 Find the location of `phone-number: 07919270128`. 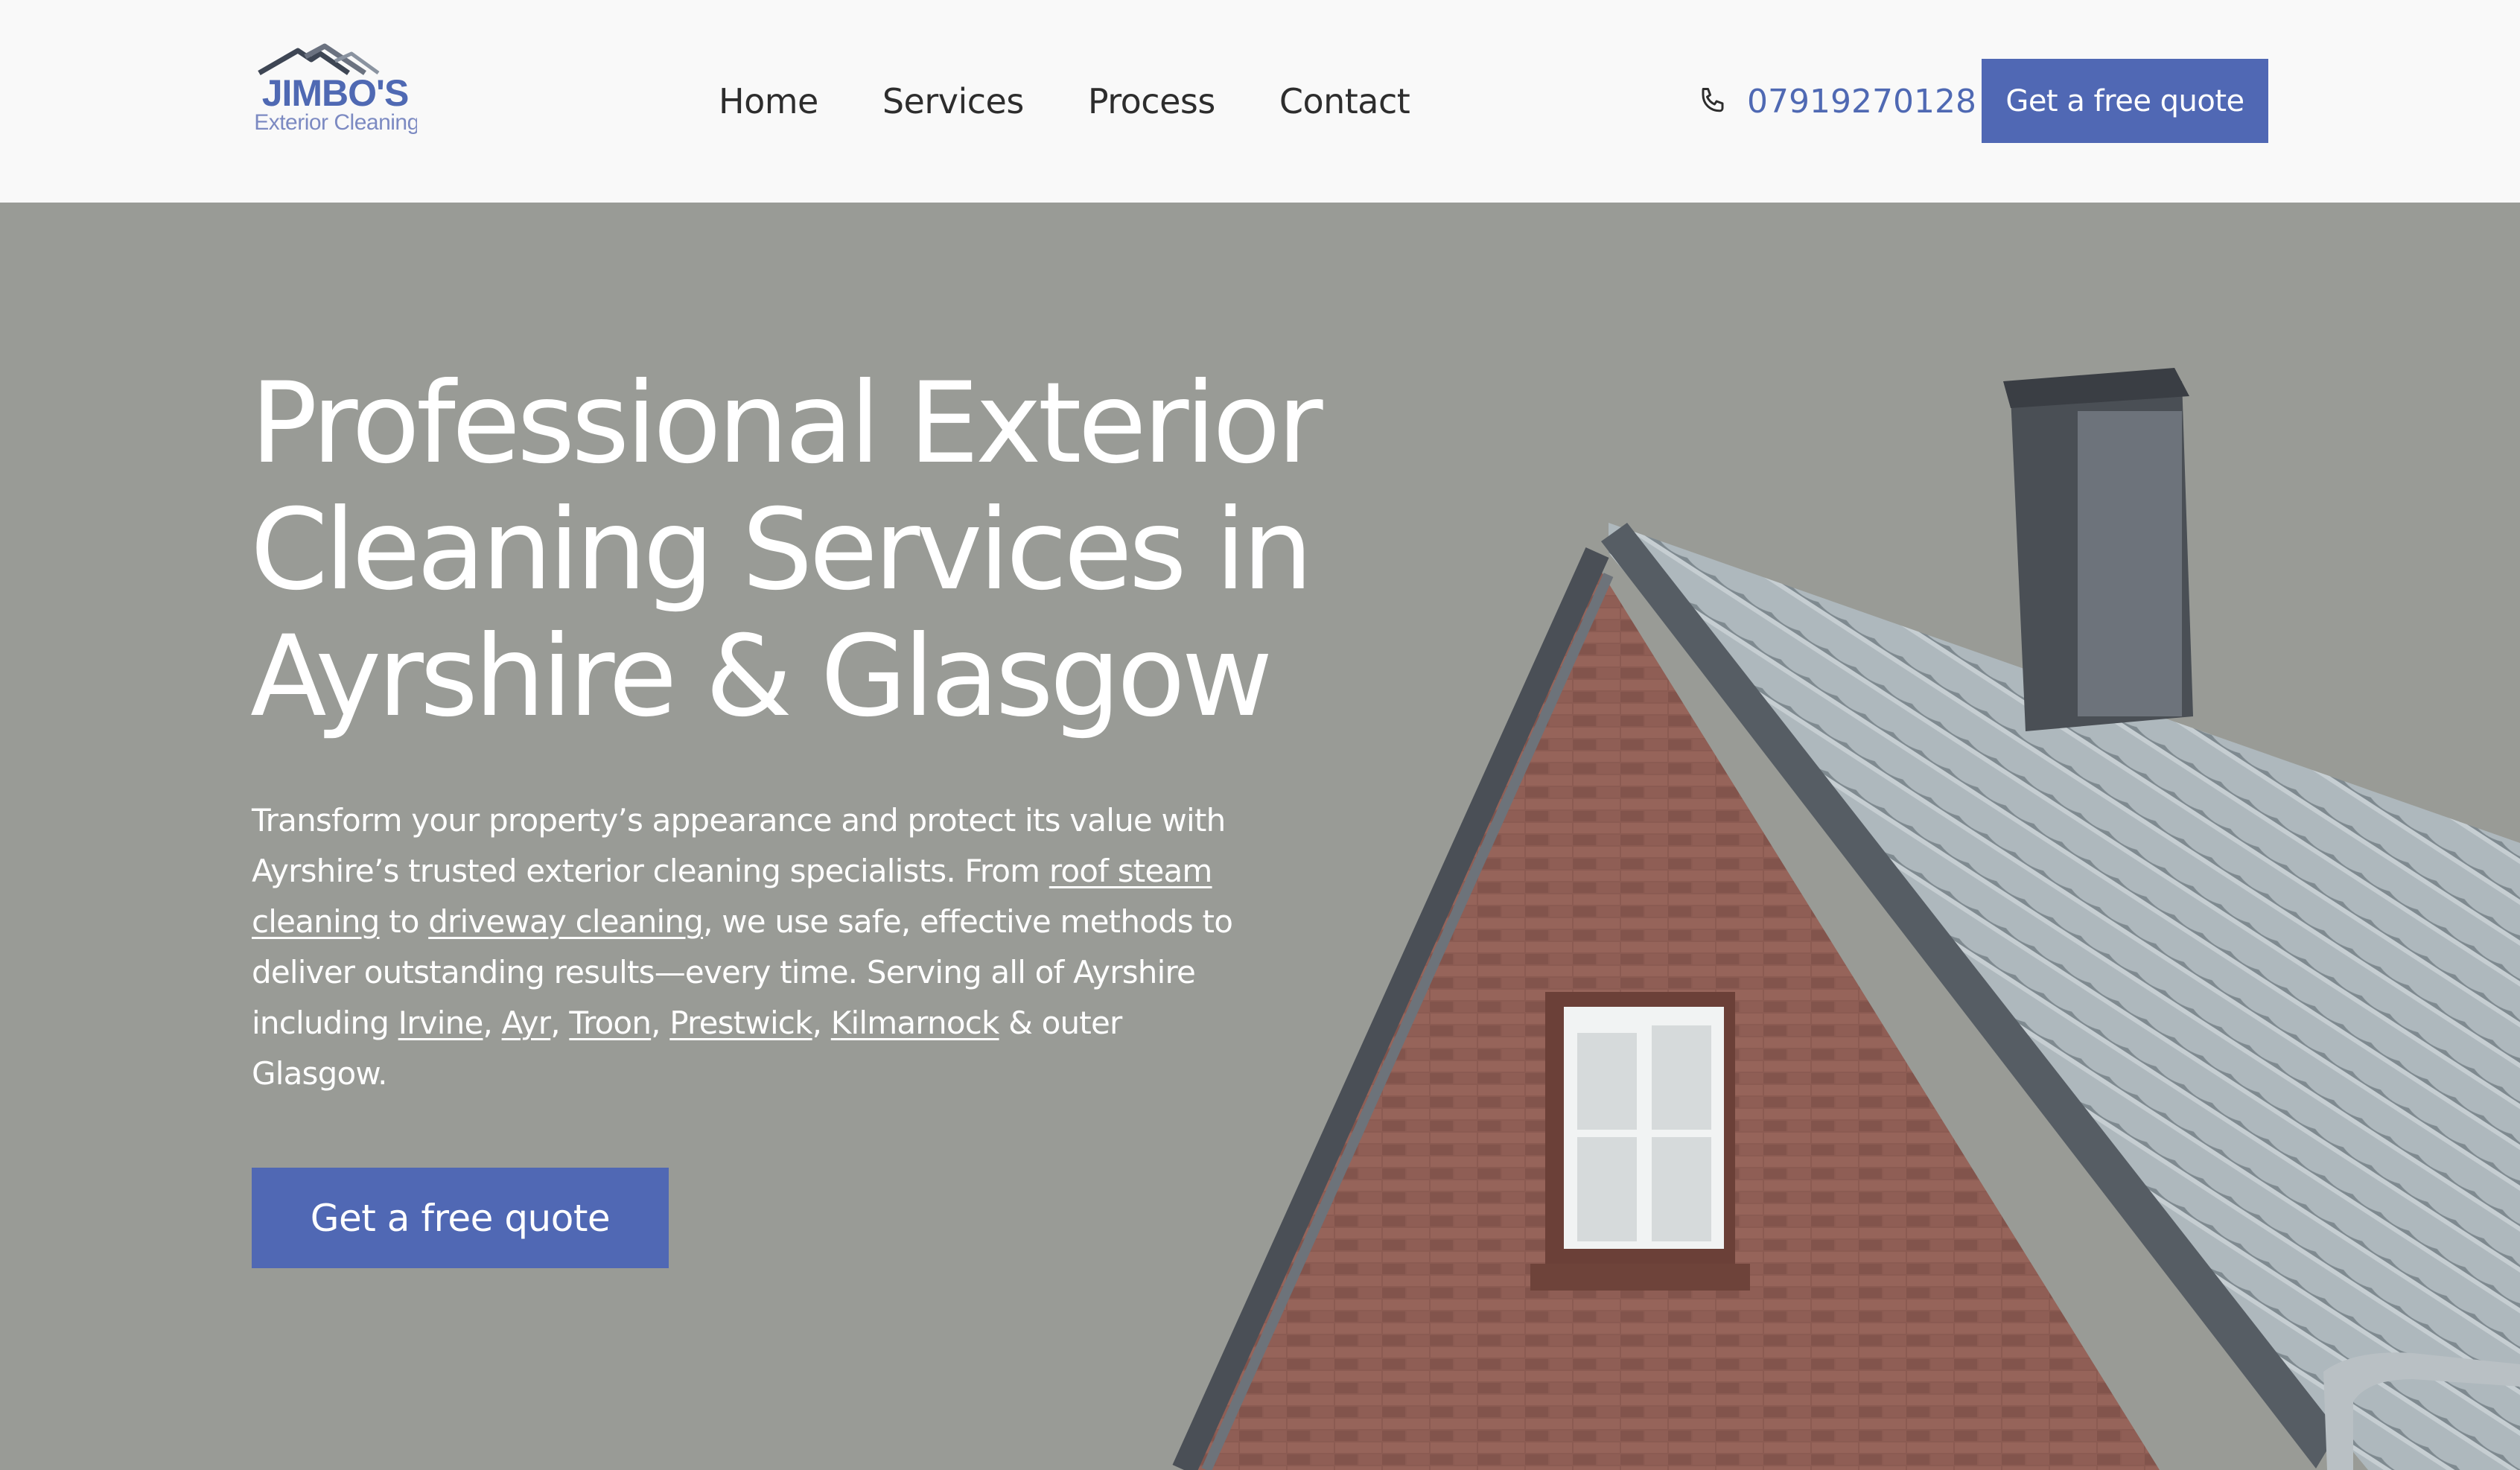

phone-number: 07919270128 is located at coordinates (1861, 101).